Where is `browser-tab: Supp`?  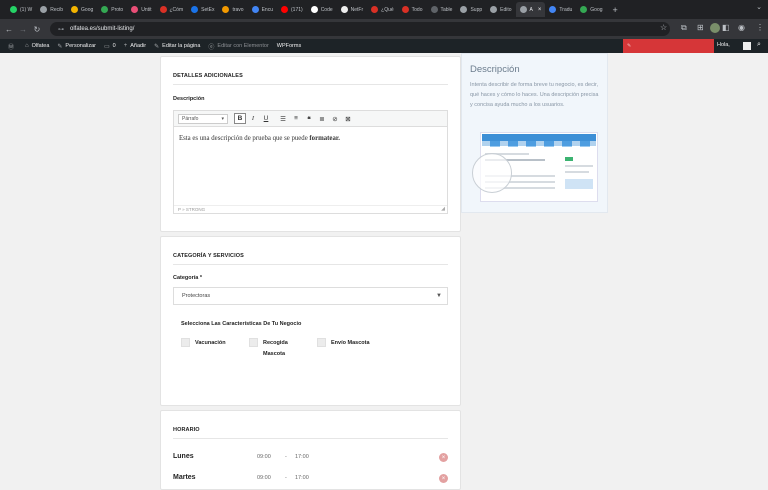
browser-tab: Supp is located at coordinates (471, 9).